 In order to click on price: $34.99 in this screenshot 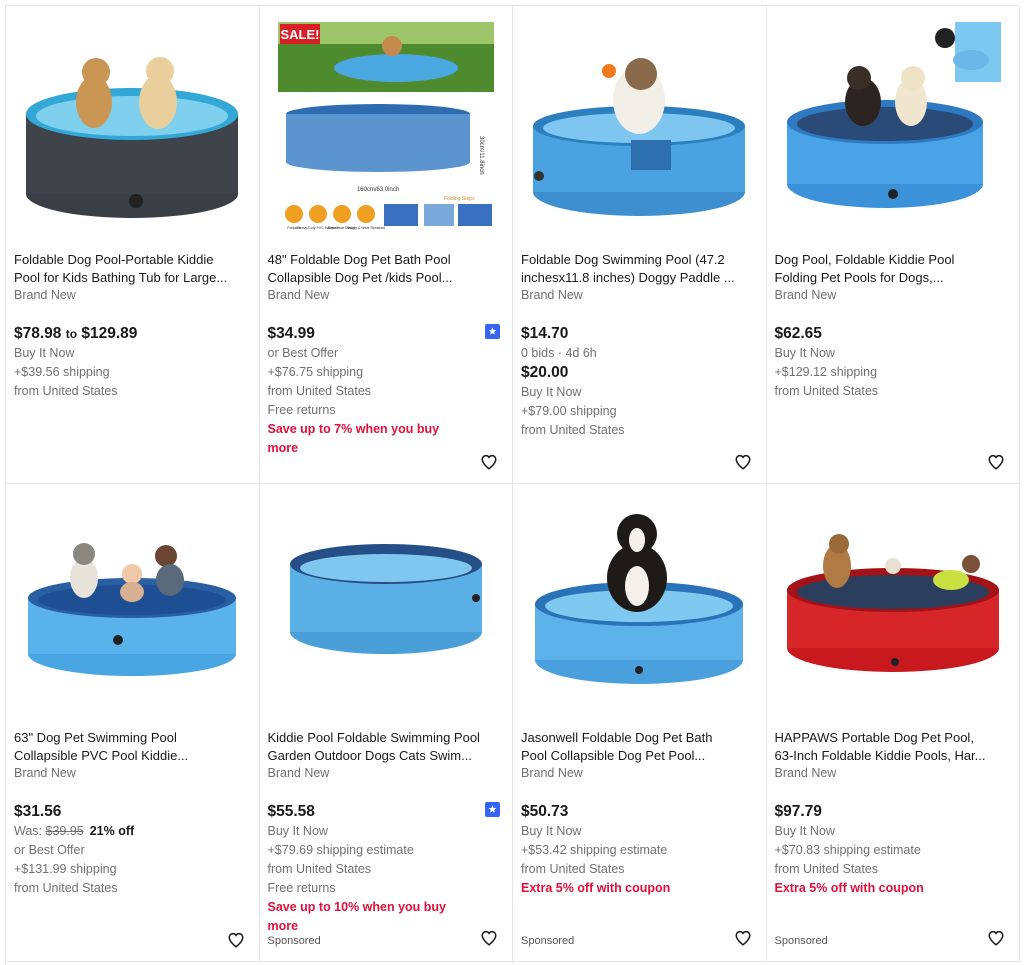, I will do `click(291, 333)`.